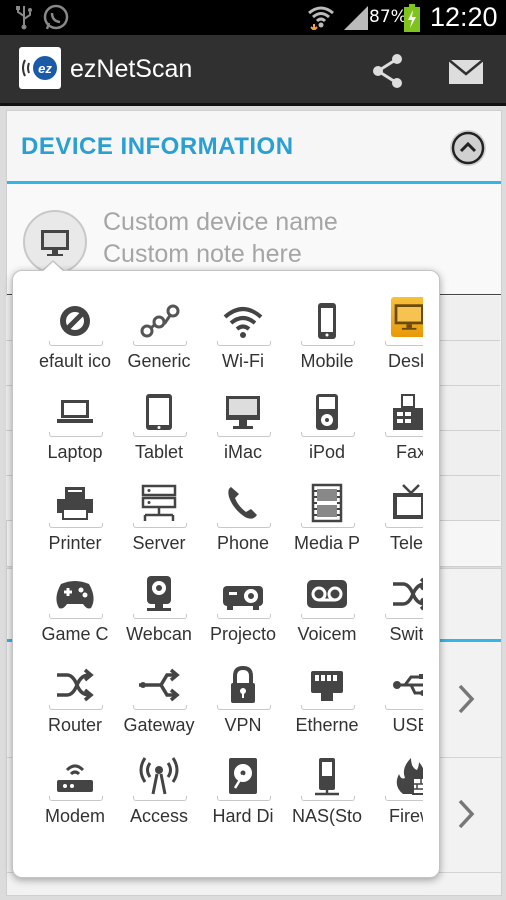 This screenshot has height=900, width=506. What do you see at coordinates (327, 634) in the screenshot?
I see `icon-option-label: Voicem` at bounding box center [327, 634].